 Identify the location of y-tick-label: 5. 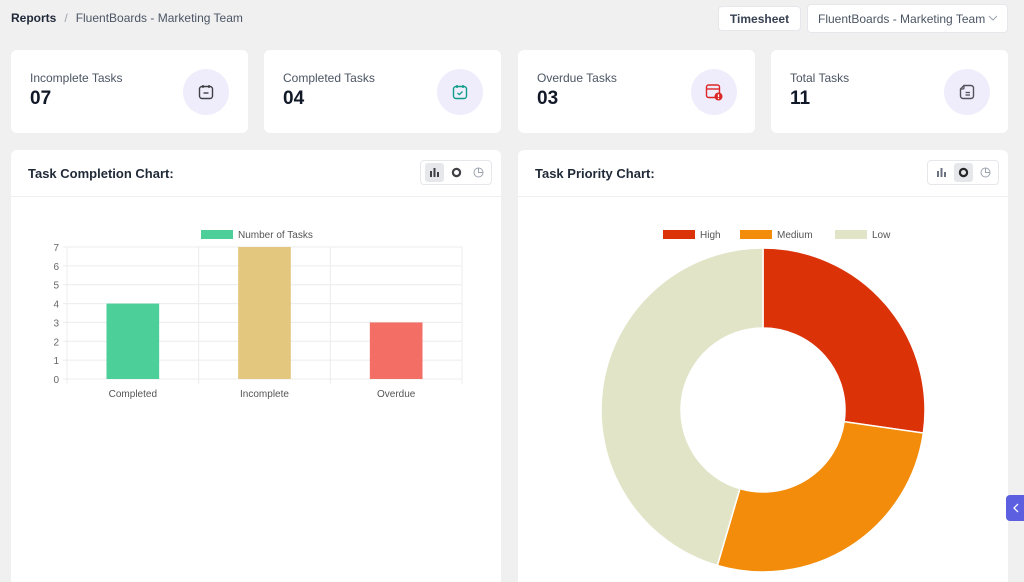
(56, 286).